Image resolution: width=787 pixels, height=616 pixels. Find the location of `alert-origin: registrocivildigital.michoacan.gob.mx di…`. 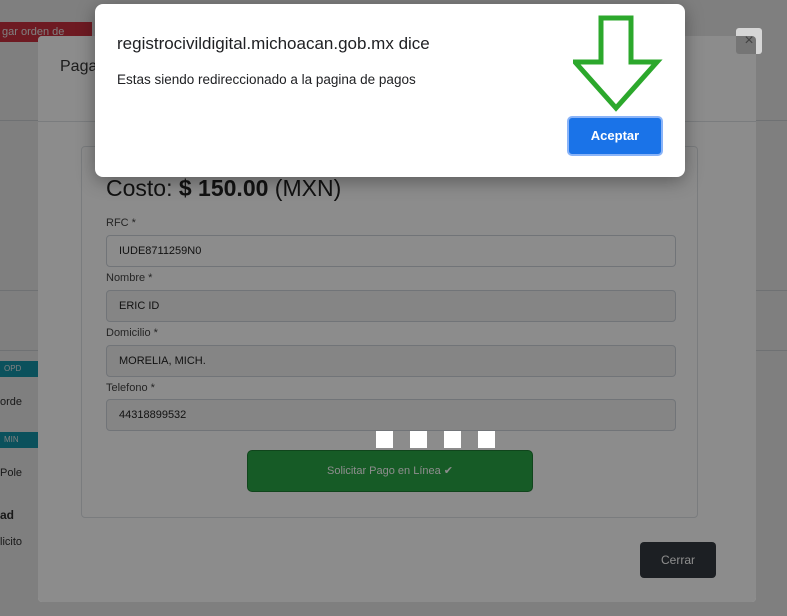

alert-origin: registrocivildigital.michoacan.gob.mx di… is located at coordinates (273, 43).